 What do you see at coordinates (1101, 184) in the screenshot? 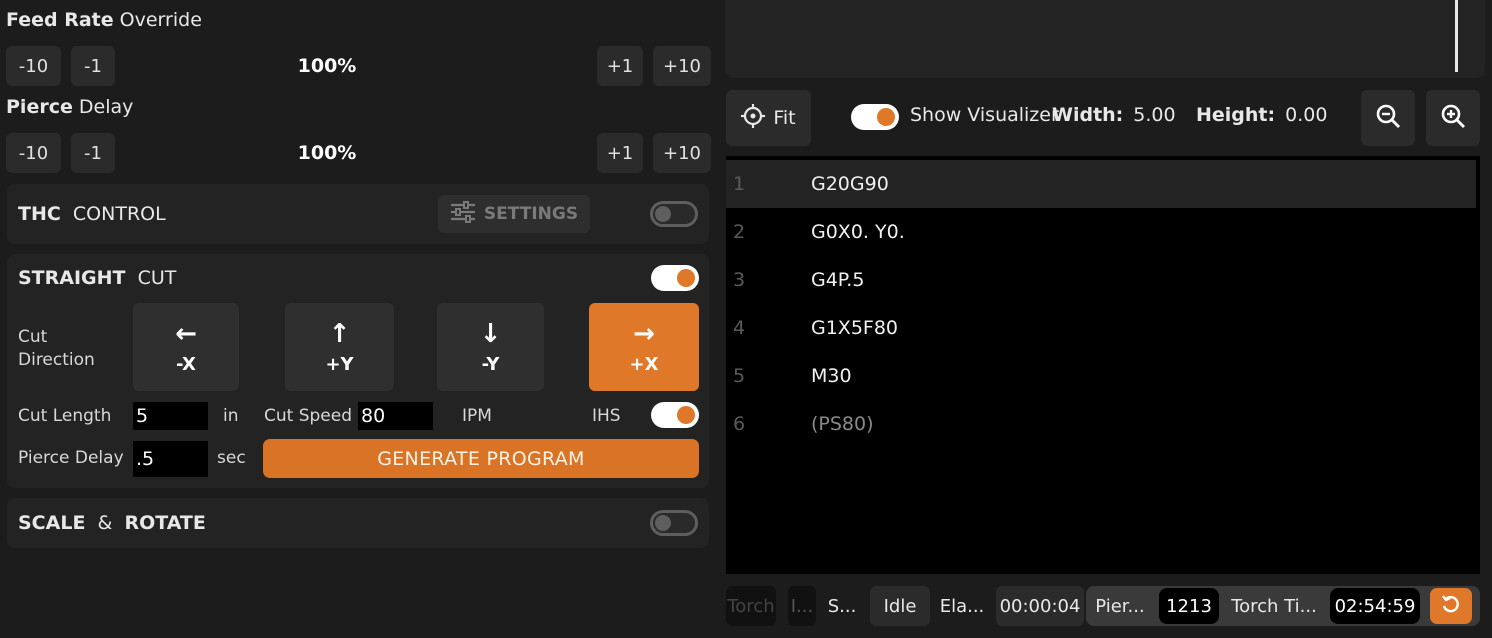
I see `gcode-line: 1 G20G90` at bounding box center [1101, 184].